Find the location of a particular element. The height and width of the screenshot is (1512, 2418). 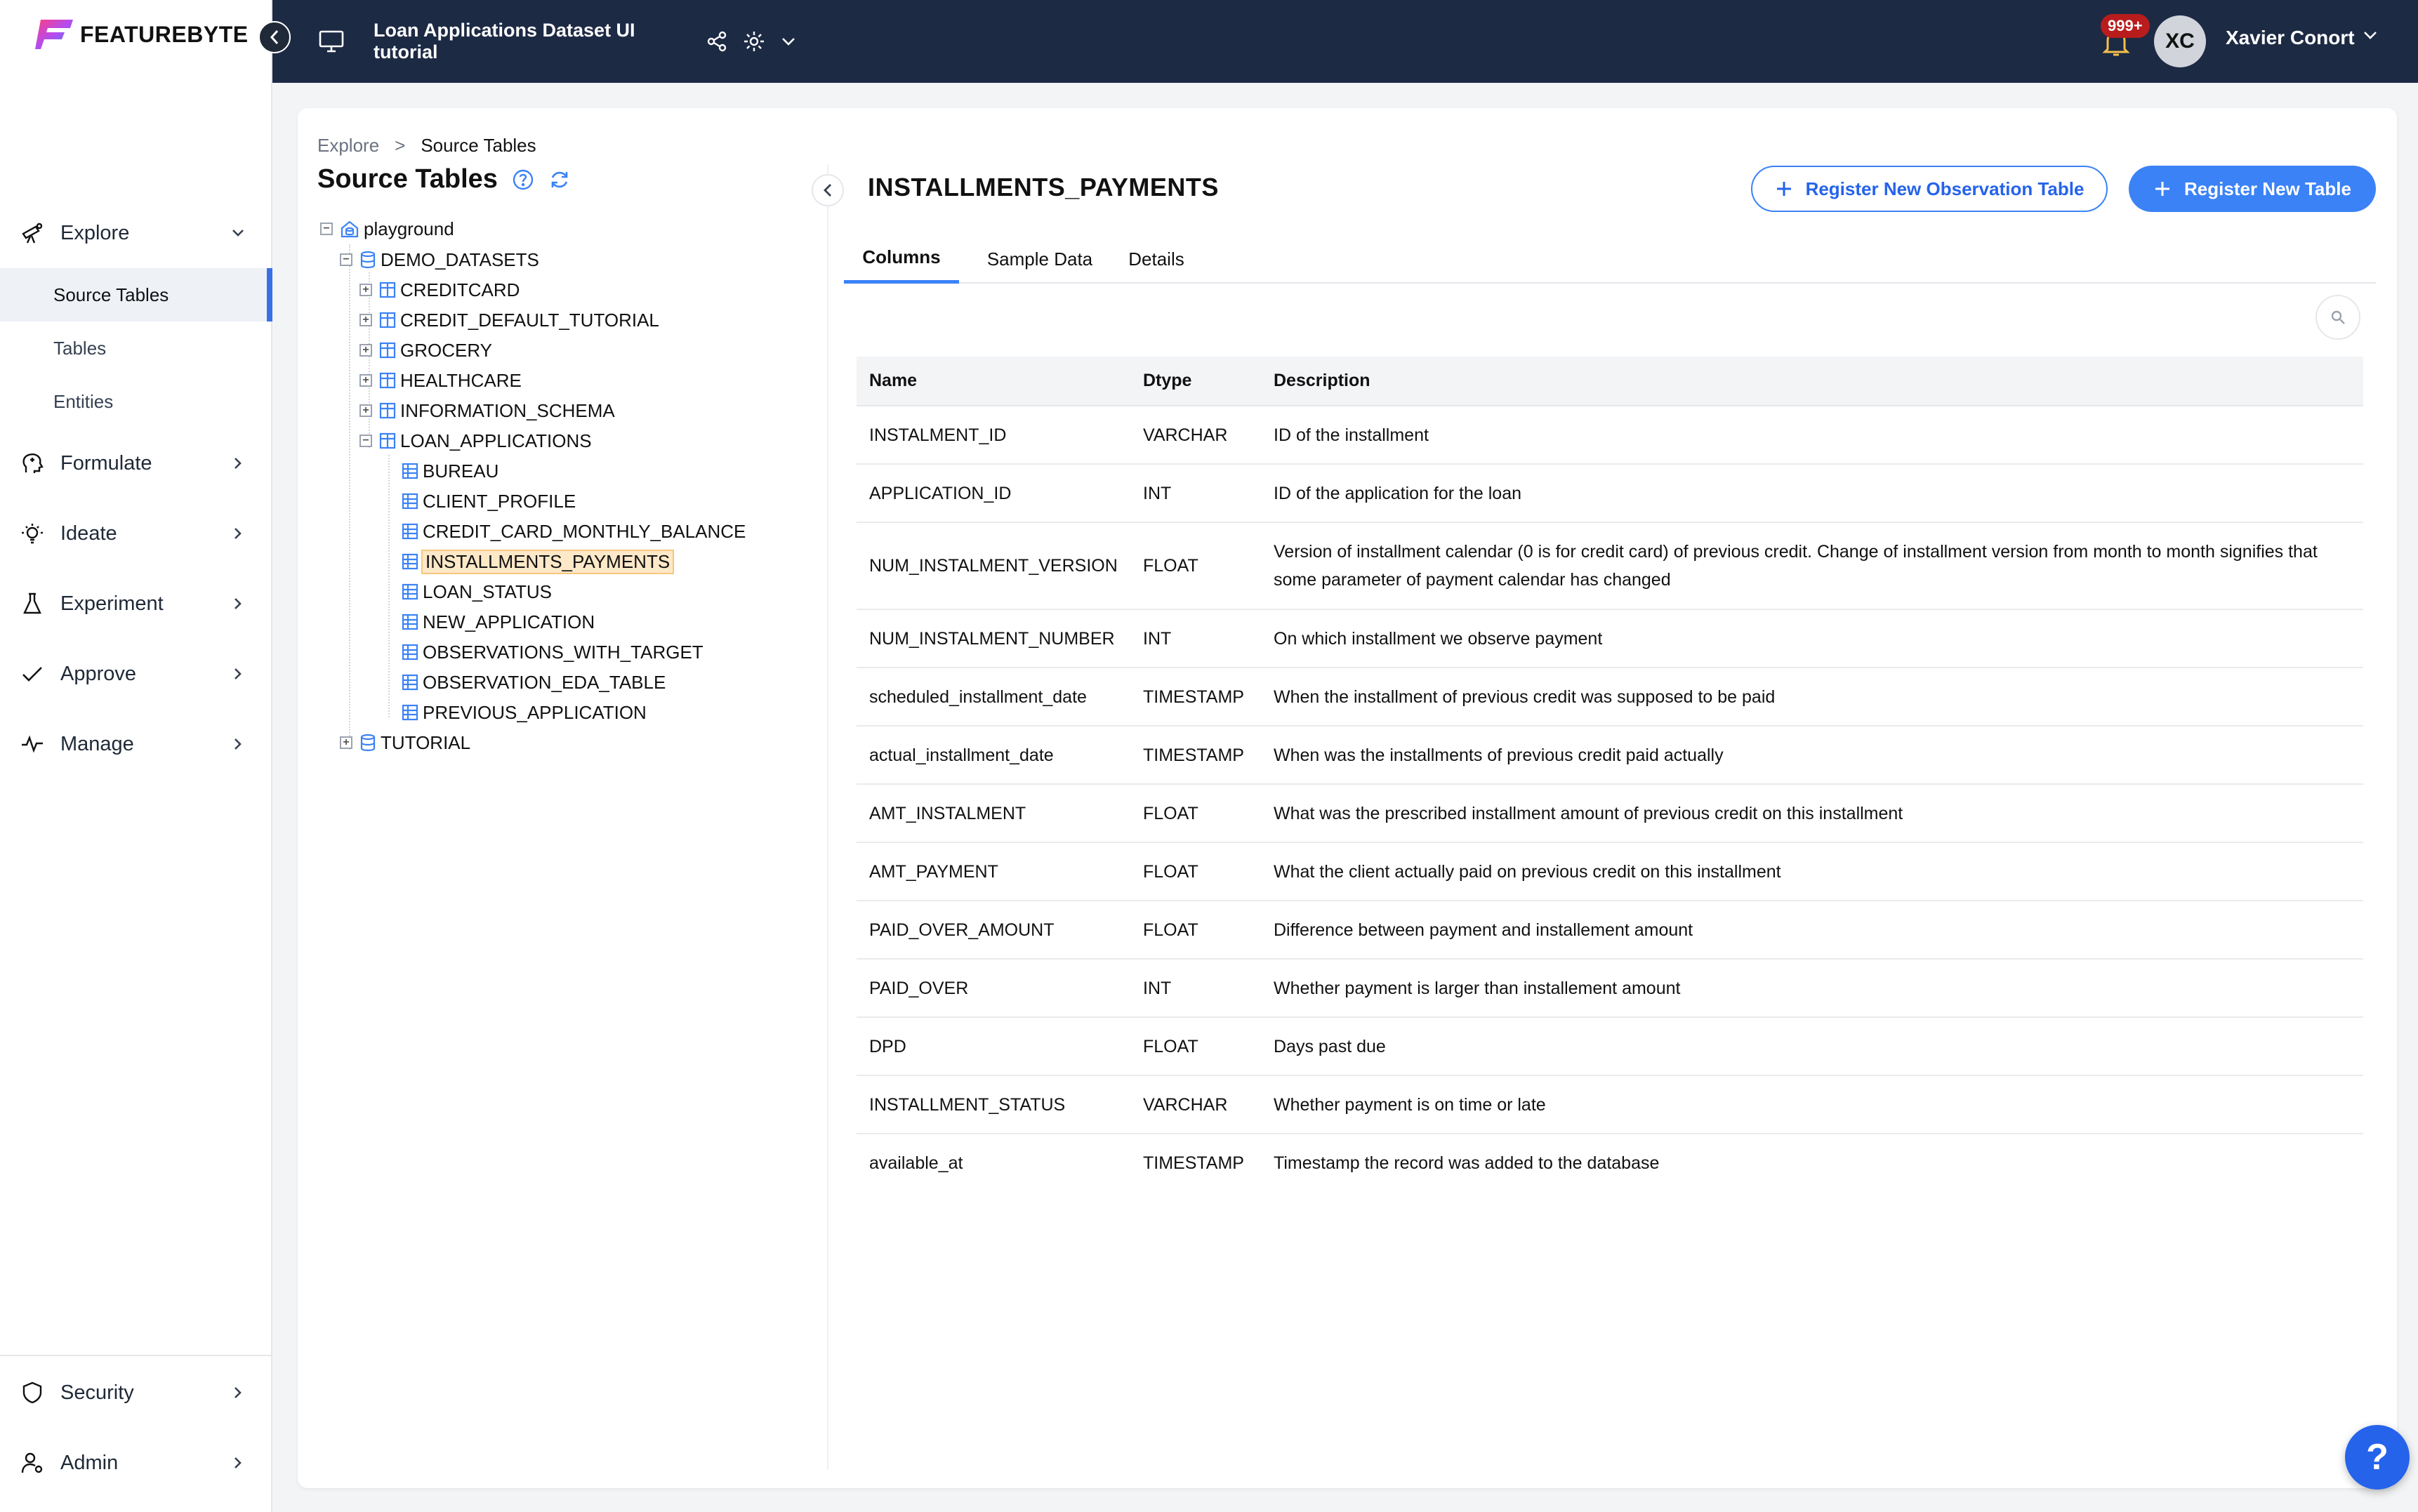

tree-node-table: CLIENT_PROFILE is located at coordinates (489, 501).